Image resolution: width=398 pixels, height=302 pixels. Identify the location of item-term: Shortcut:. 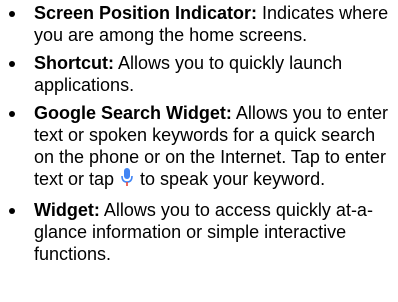
(74, 63).